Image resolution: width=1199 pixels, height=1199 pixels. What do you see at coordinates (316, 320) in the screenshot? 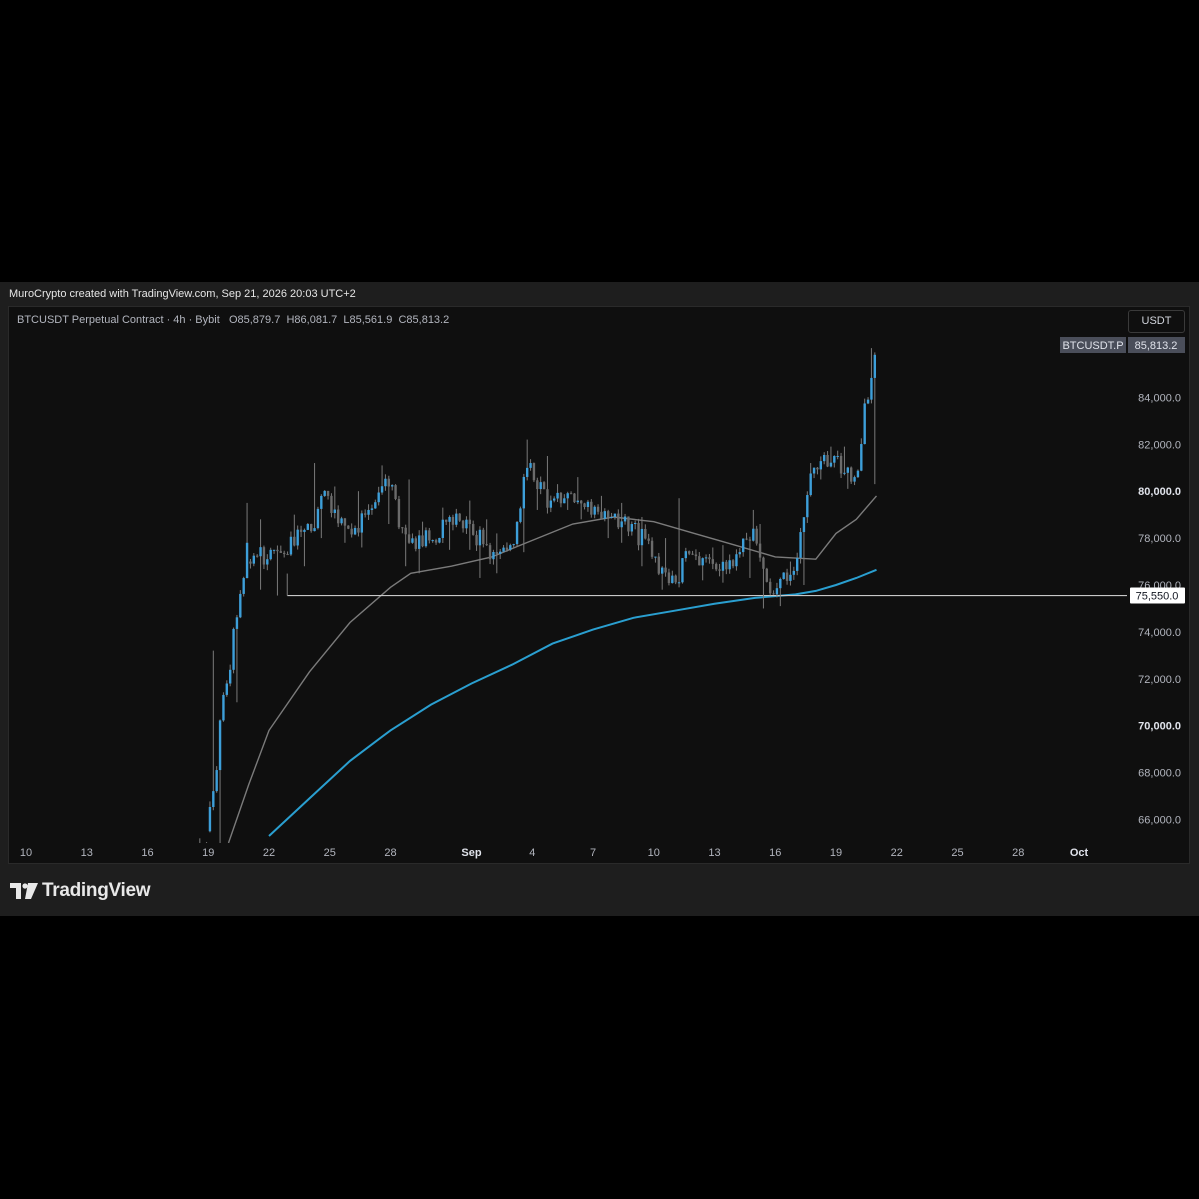
I see `high-value: 86,081.7` at bounding box center [316, 320].